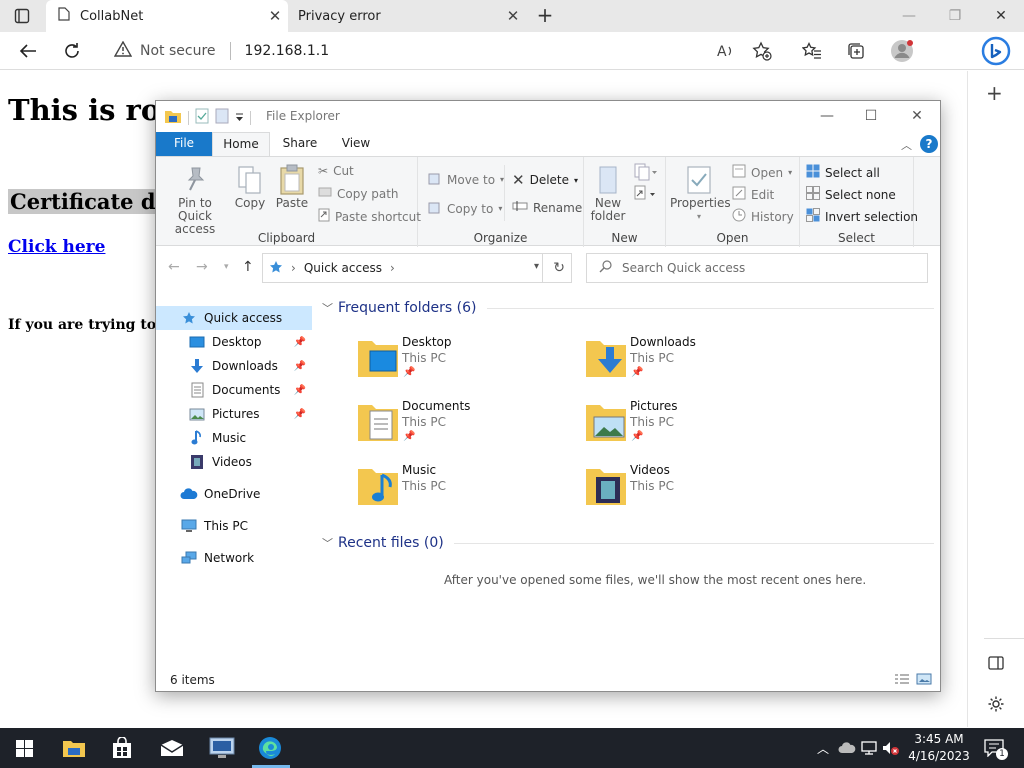  Describe the element at coordinates (234, 462) in the screenshot. I see `nav-videos: Videos` at that location.